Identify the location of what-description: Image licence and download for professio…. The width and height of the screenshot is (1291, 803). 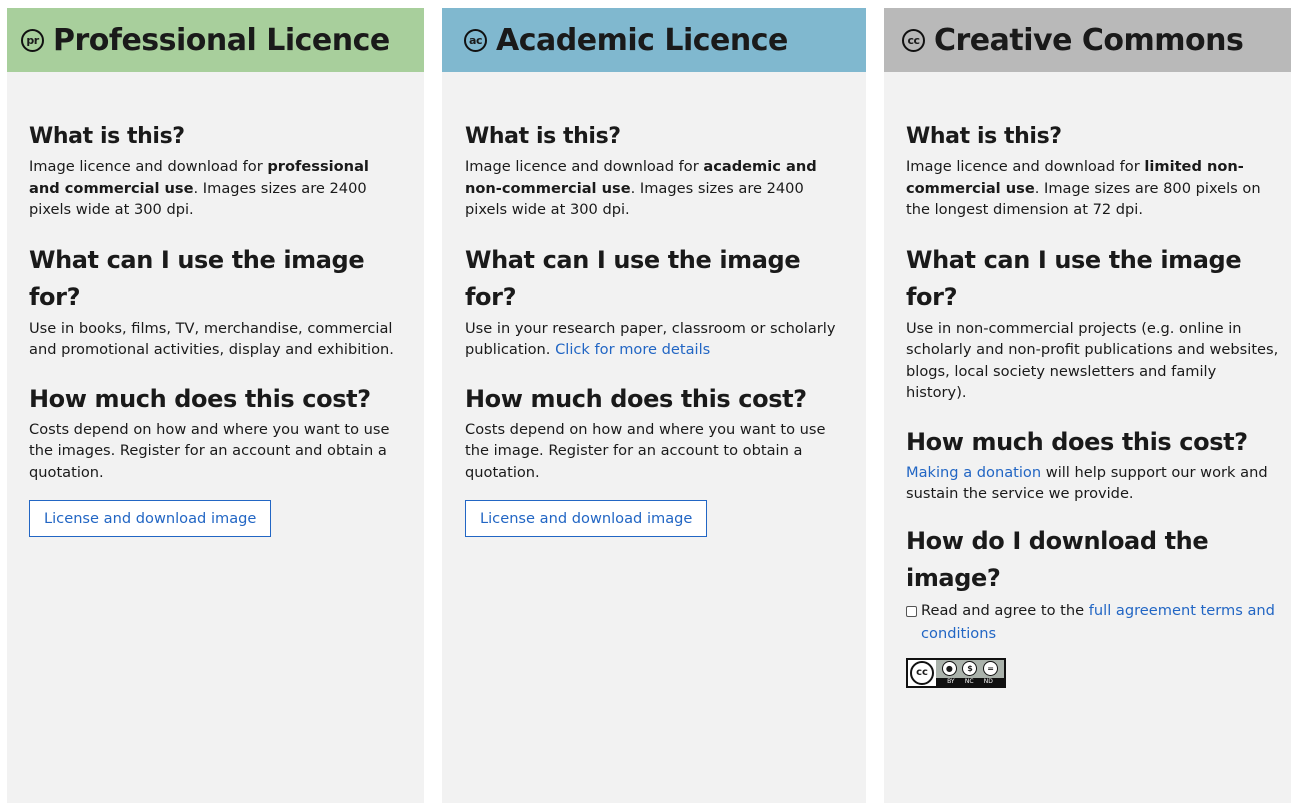
(199, 188).